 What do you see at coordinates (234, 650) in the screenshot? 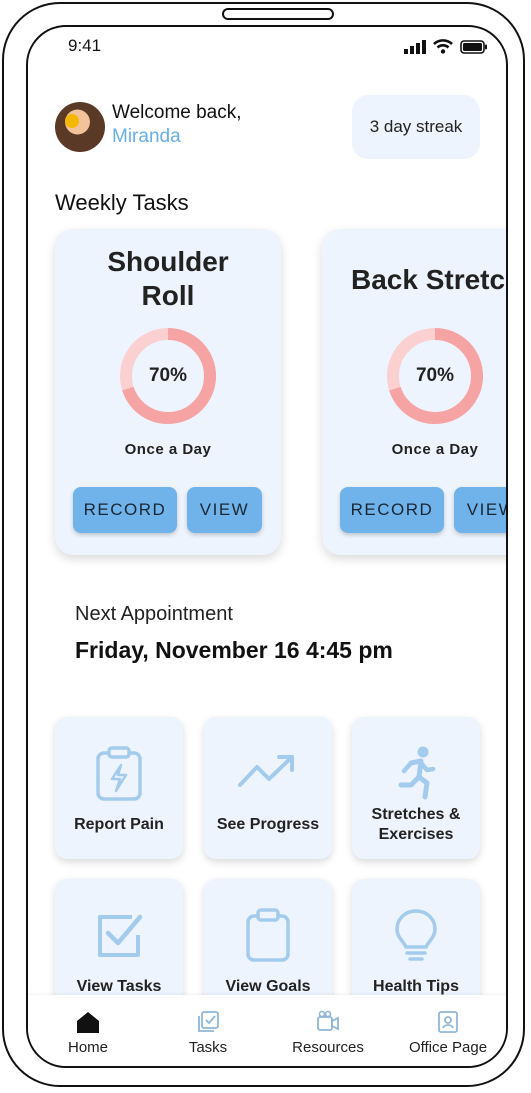
I see `appointment-date: Friday, November 16 4:45 pm` at bounding box center [234, 650].